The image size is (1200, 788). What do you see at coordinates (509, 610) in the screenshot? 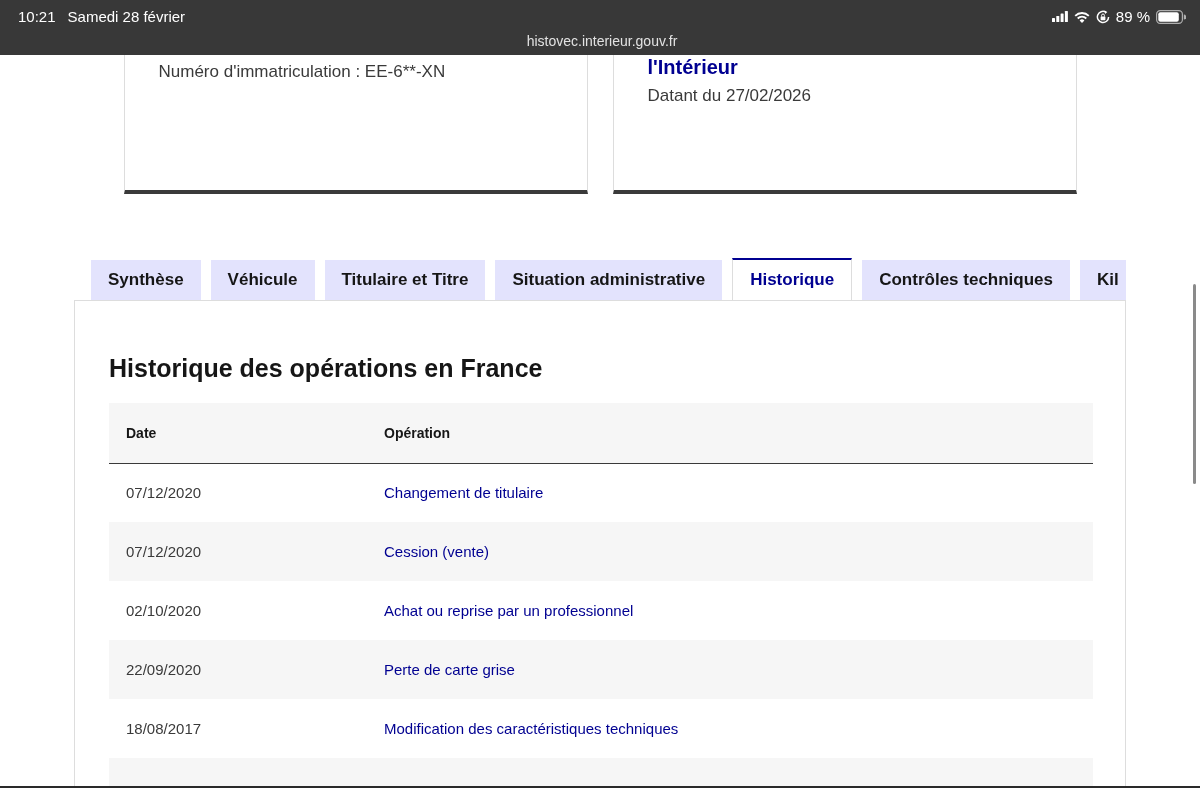
I see `operation-link: Achat ou reprise par un professionnel` at bounding box center [509, 610].